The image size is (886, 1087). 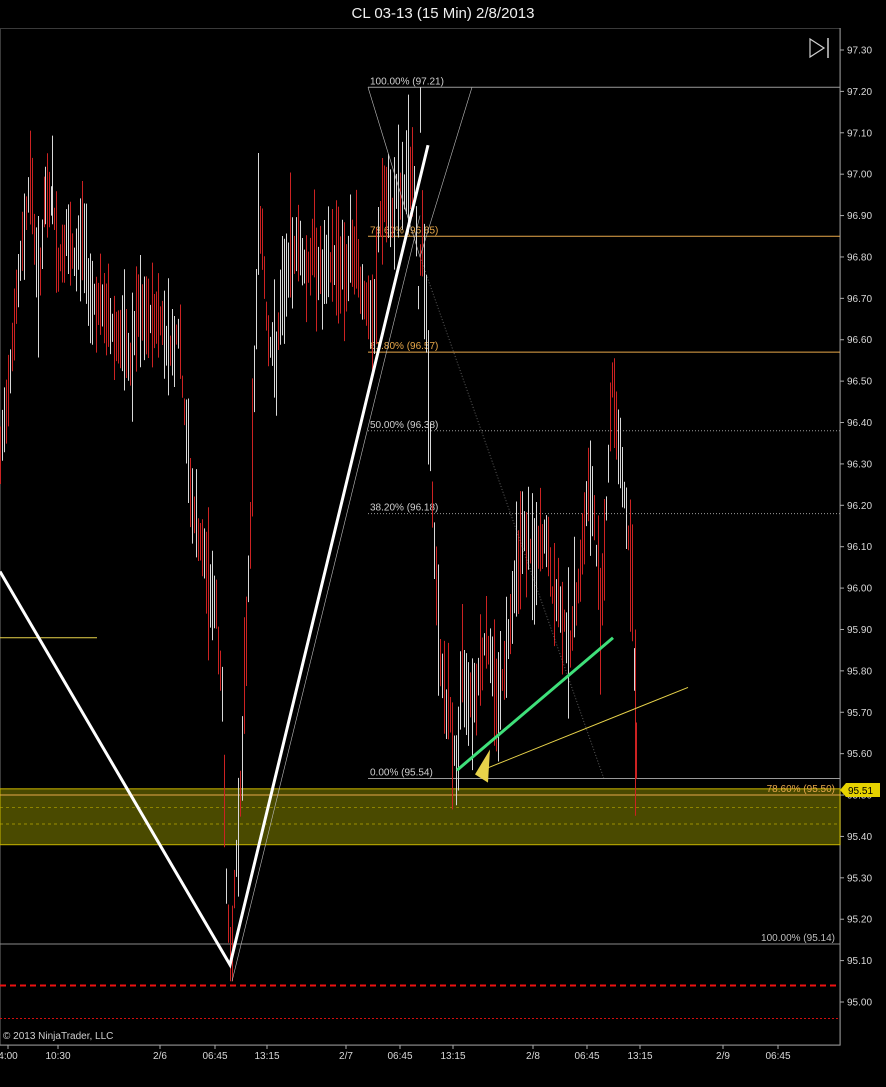 I want to click on x-tick-label: 4:00, so click(x=9, y=1056).